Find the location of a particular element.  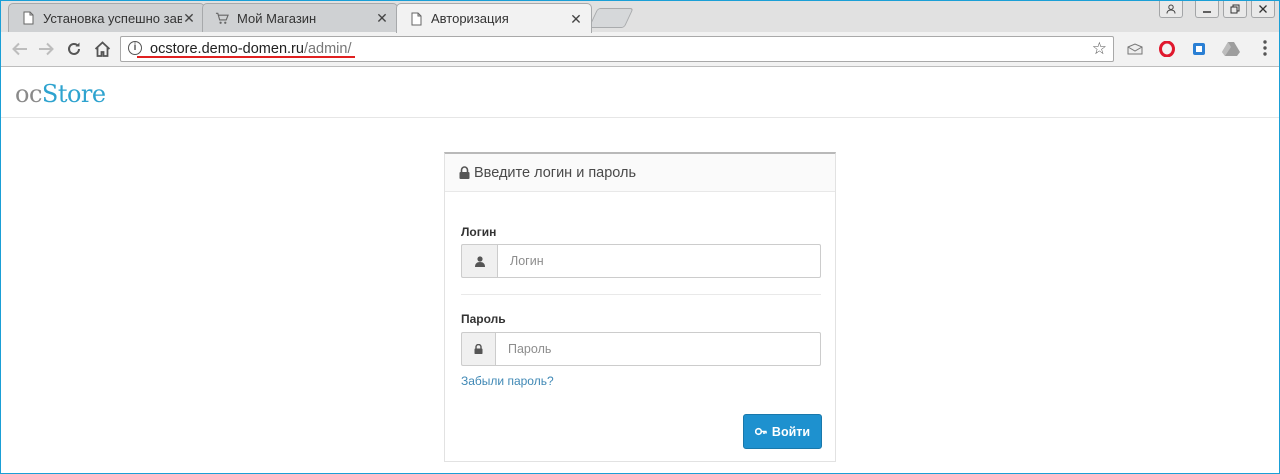

address-bar: i ocstore.demo-domen.ru/admin/ ☆ is located at coordinates (617, 49).